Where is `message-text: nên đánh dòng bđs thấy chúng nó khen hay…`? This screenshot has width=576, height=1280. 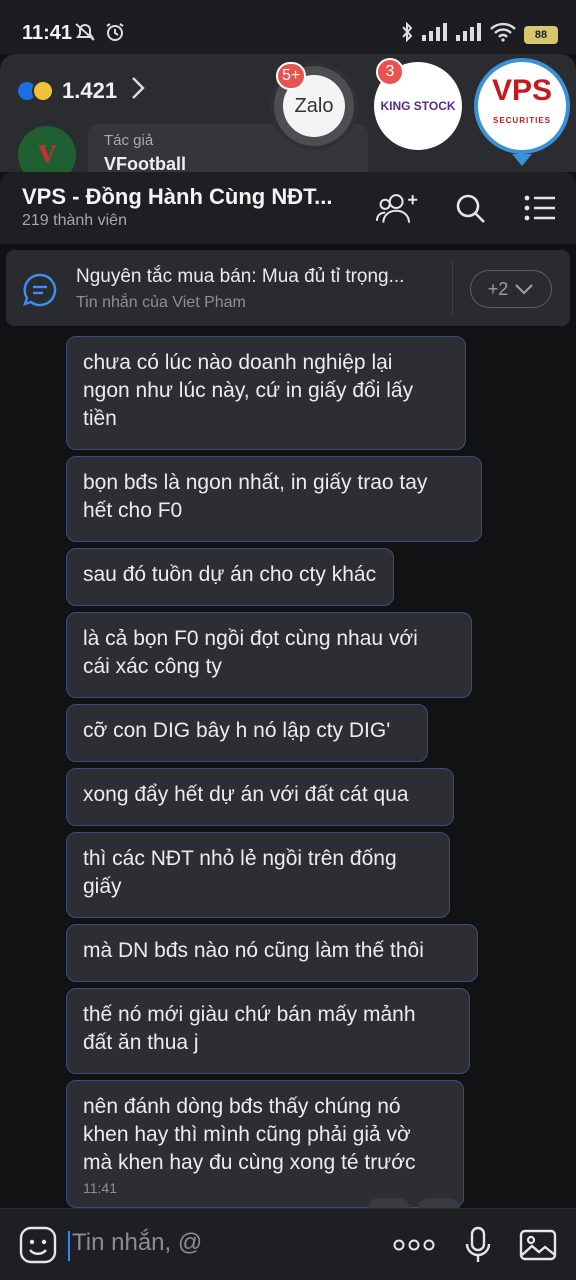 message-text: nên đánh dòng bđs thấy chúng nó khen hay… is located at coordinates (249, 1134).